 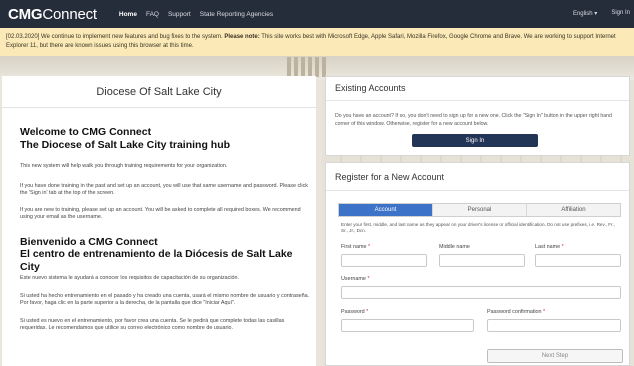 What do you see at coordinates (236, 14) in the screenshot?
I see `nav-link-state-reporting-agencies: State Reporting Agencies` at bounding box center [236, 14].